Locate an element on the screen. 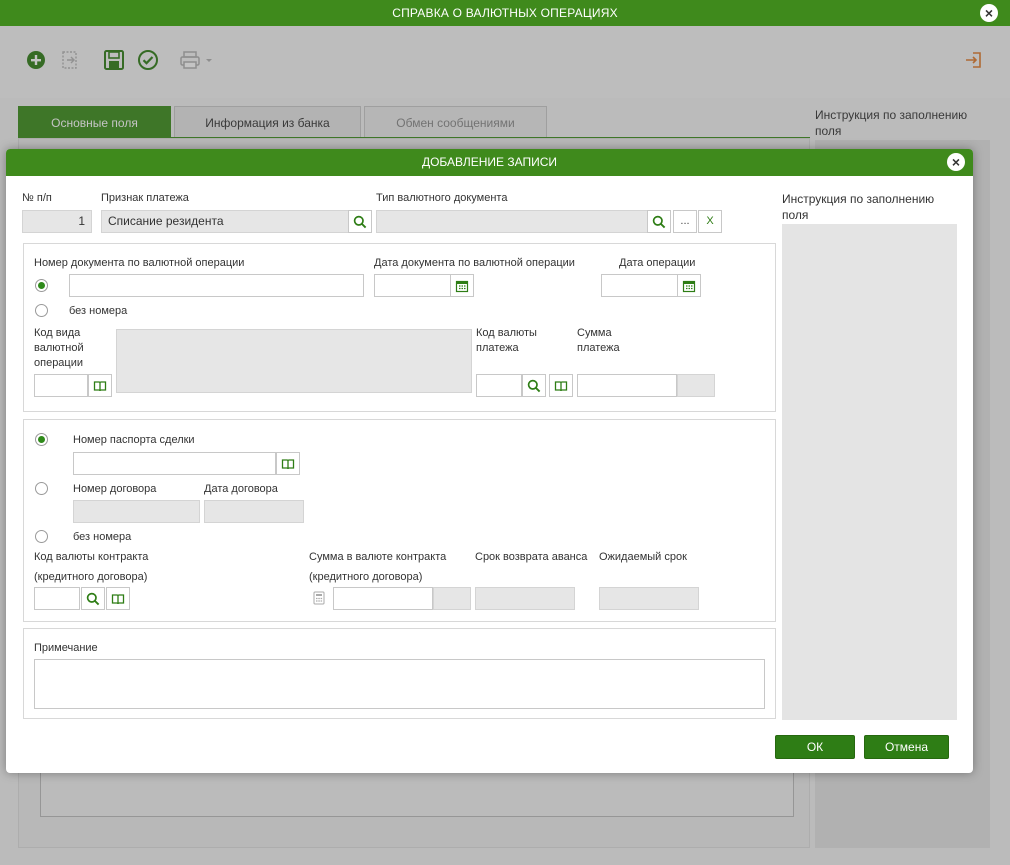  currency-doc-type-search-button is located at coordinates (659, 221).